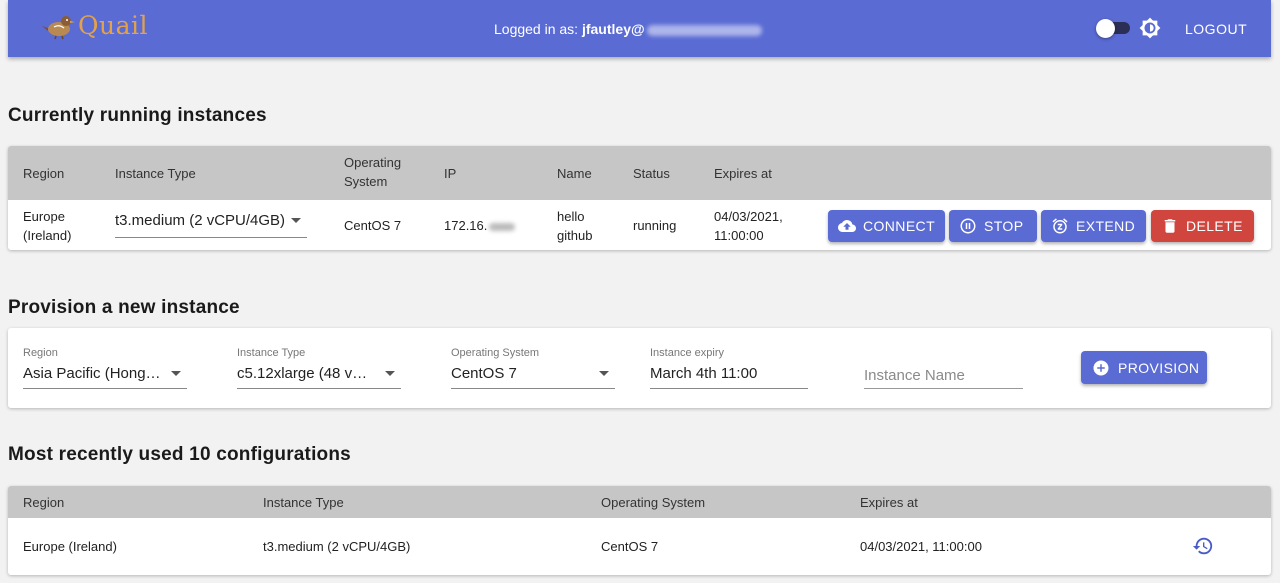 The width and height of the screenshot is (1280, 583). What do you see at coordinates (1150, 28) in the screenshot?
I see `brightness-icon` at bounding box center [1150, 28].